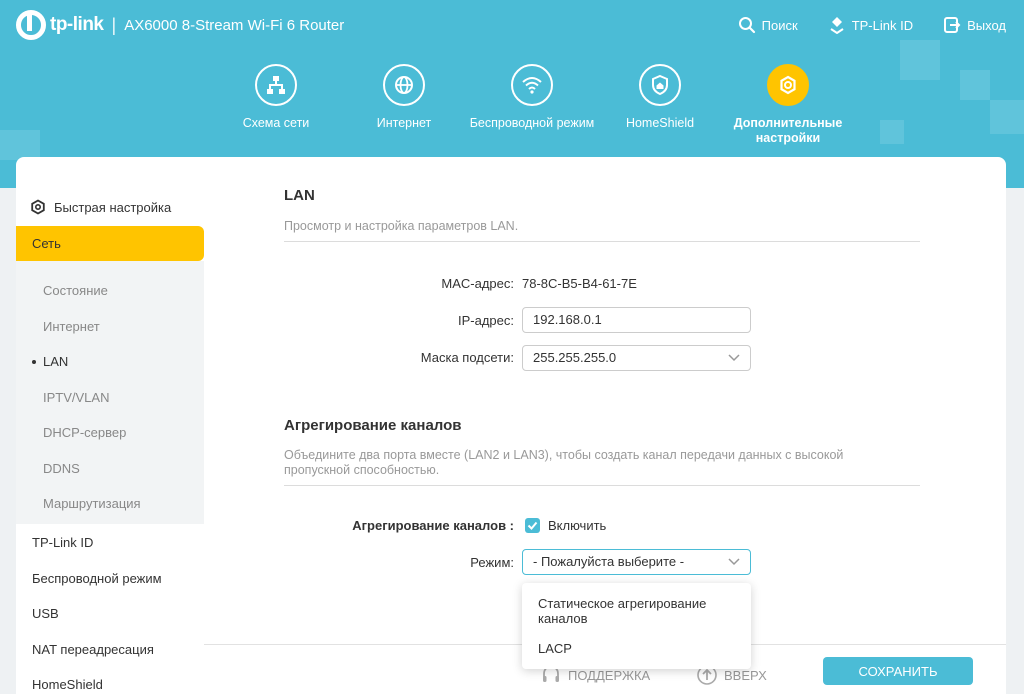 The width and height of the screenshot is (1024, 694). What do you see at coordinates (404, 85) in the screenshot?
I see `globe-icon` at bounding box center [404, 85].